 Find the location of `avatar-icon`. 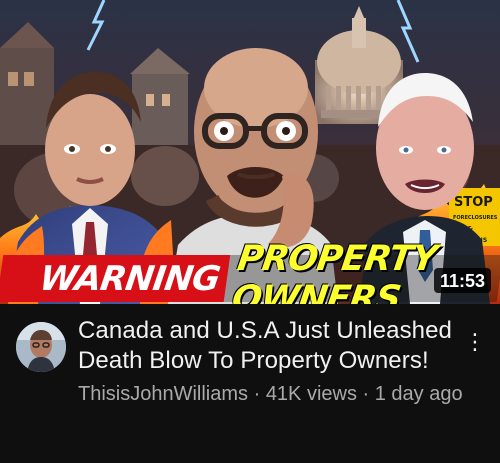

avatar-icon is located at coordinates (41, 347).